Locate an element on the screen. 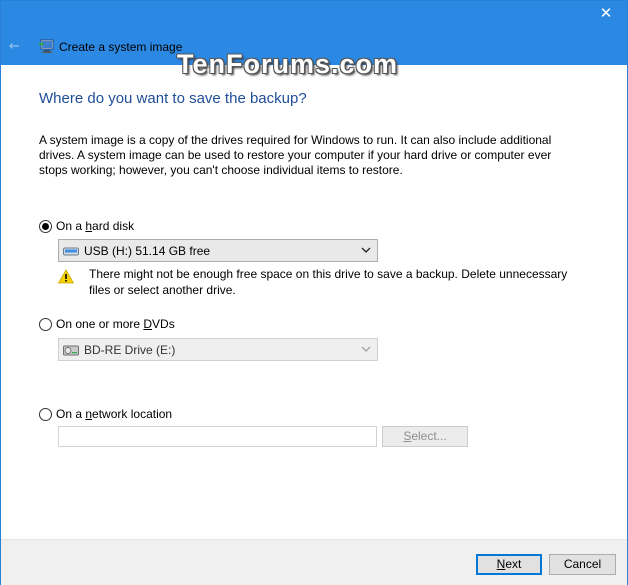 This screenshot has height=585, width=628. radio-network: On a network location is located at coordinates (105, 414).